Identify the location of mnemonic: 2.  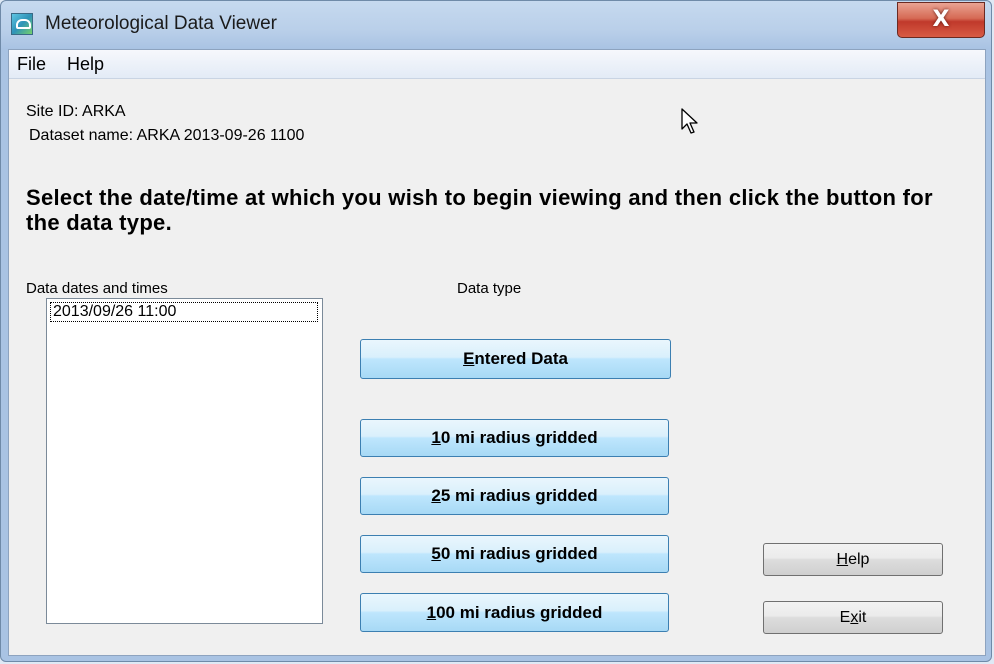
(436, 495).